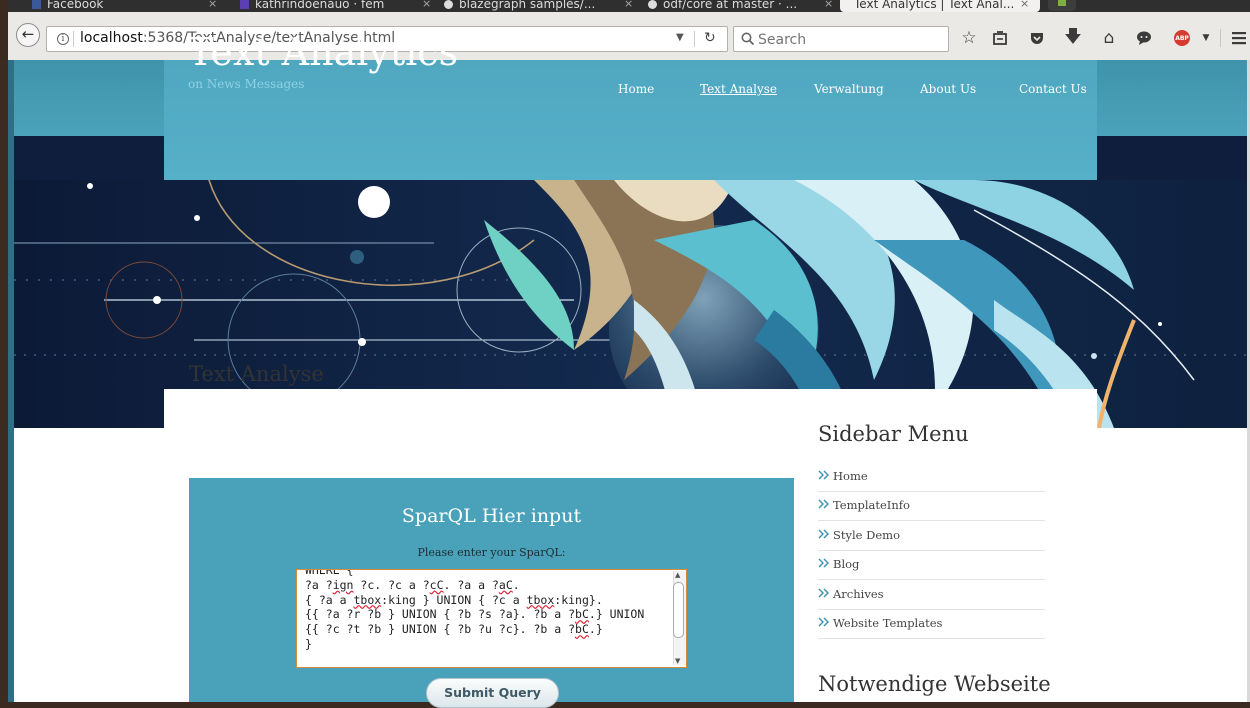 The width and height of the screenshot is (1250, 708). Describe the element at coordinates (849, 89) in the screenshot. I see `nav-verwaltung: Verwaltung` at that location.